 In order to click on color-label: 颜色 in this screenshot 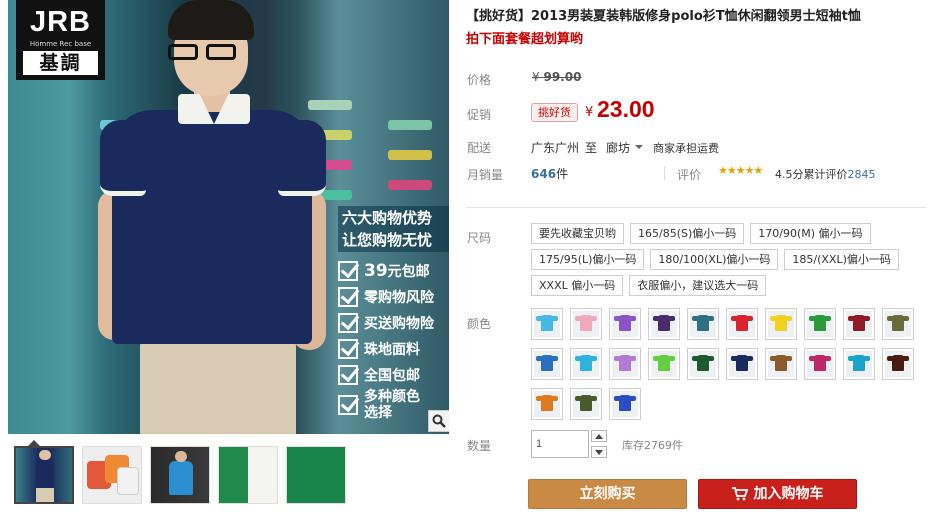, I will do `click(479, 324)`.